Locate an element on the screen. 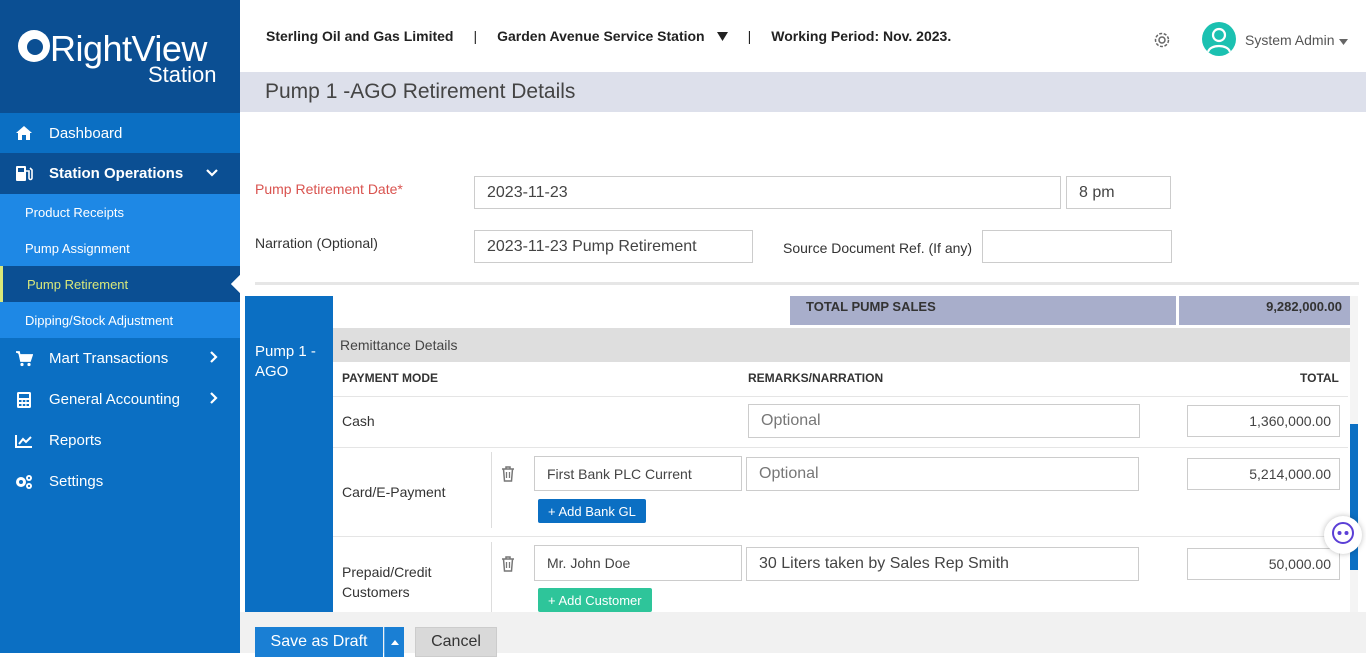 The image size is (1366, 657). col-remarks: REMARKS/NARRATION is located at coordinates (816, 378).